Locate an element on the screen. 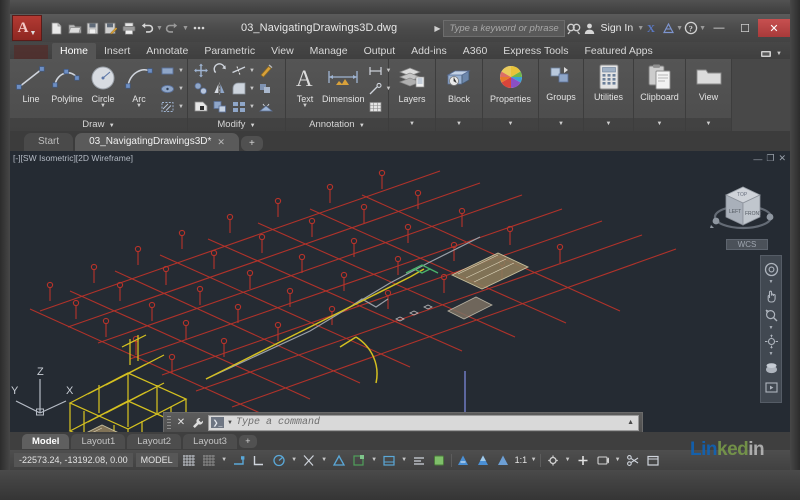 The height and width of the screenshot is (500, 800). tool-groups: Groups is located at coordinates (561, 82).